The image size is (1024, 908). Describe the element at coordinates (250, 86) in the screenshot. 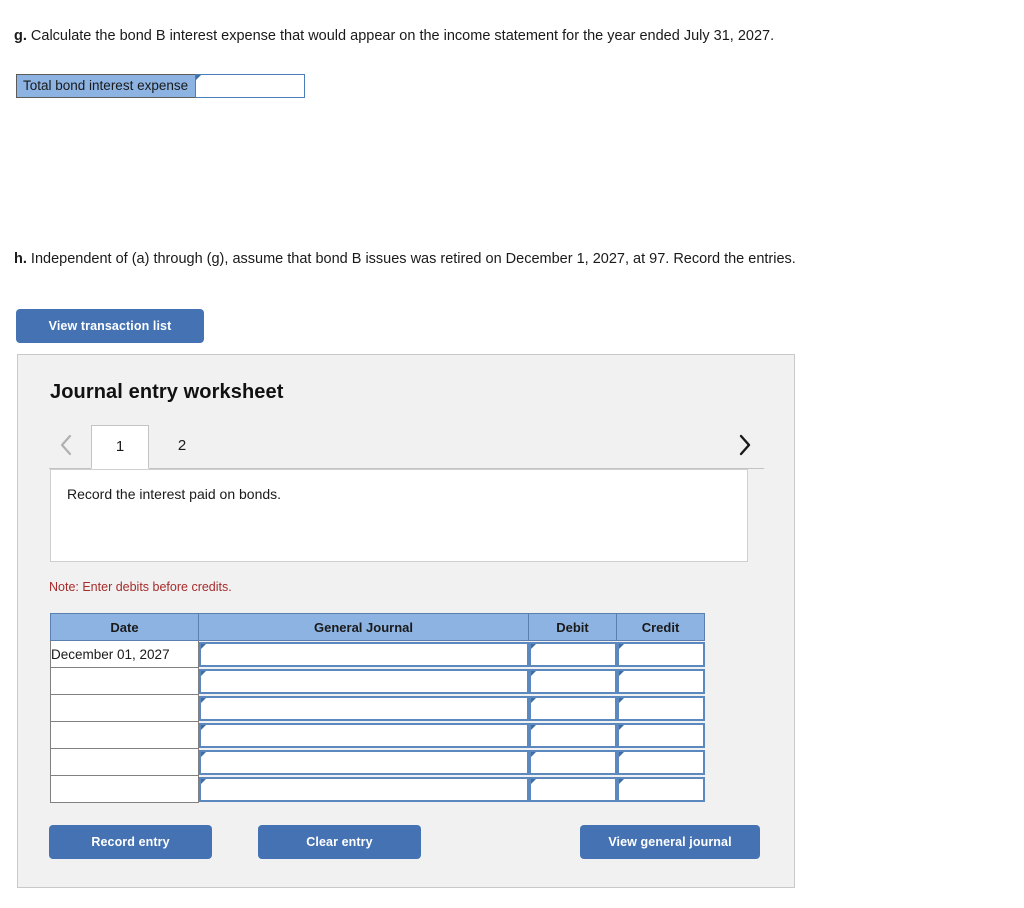

I see `total-bond-interest-expense-input` at that location.